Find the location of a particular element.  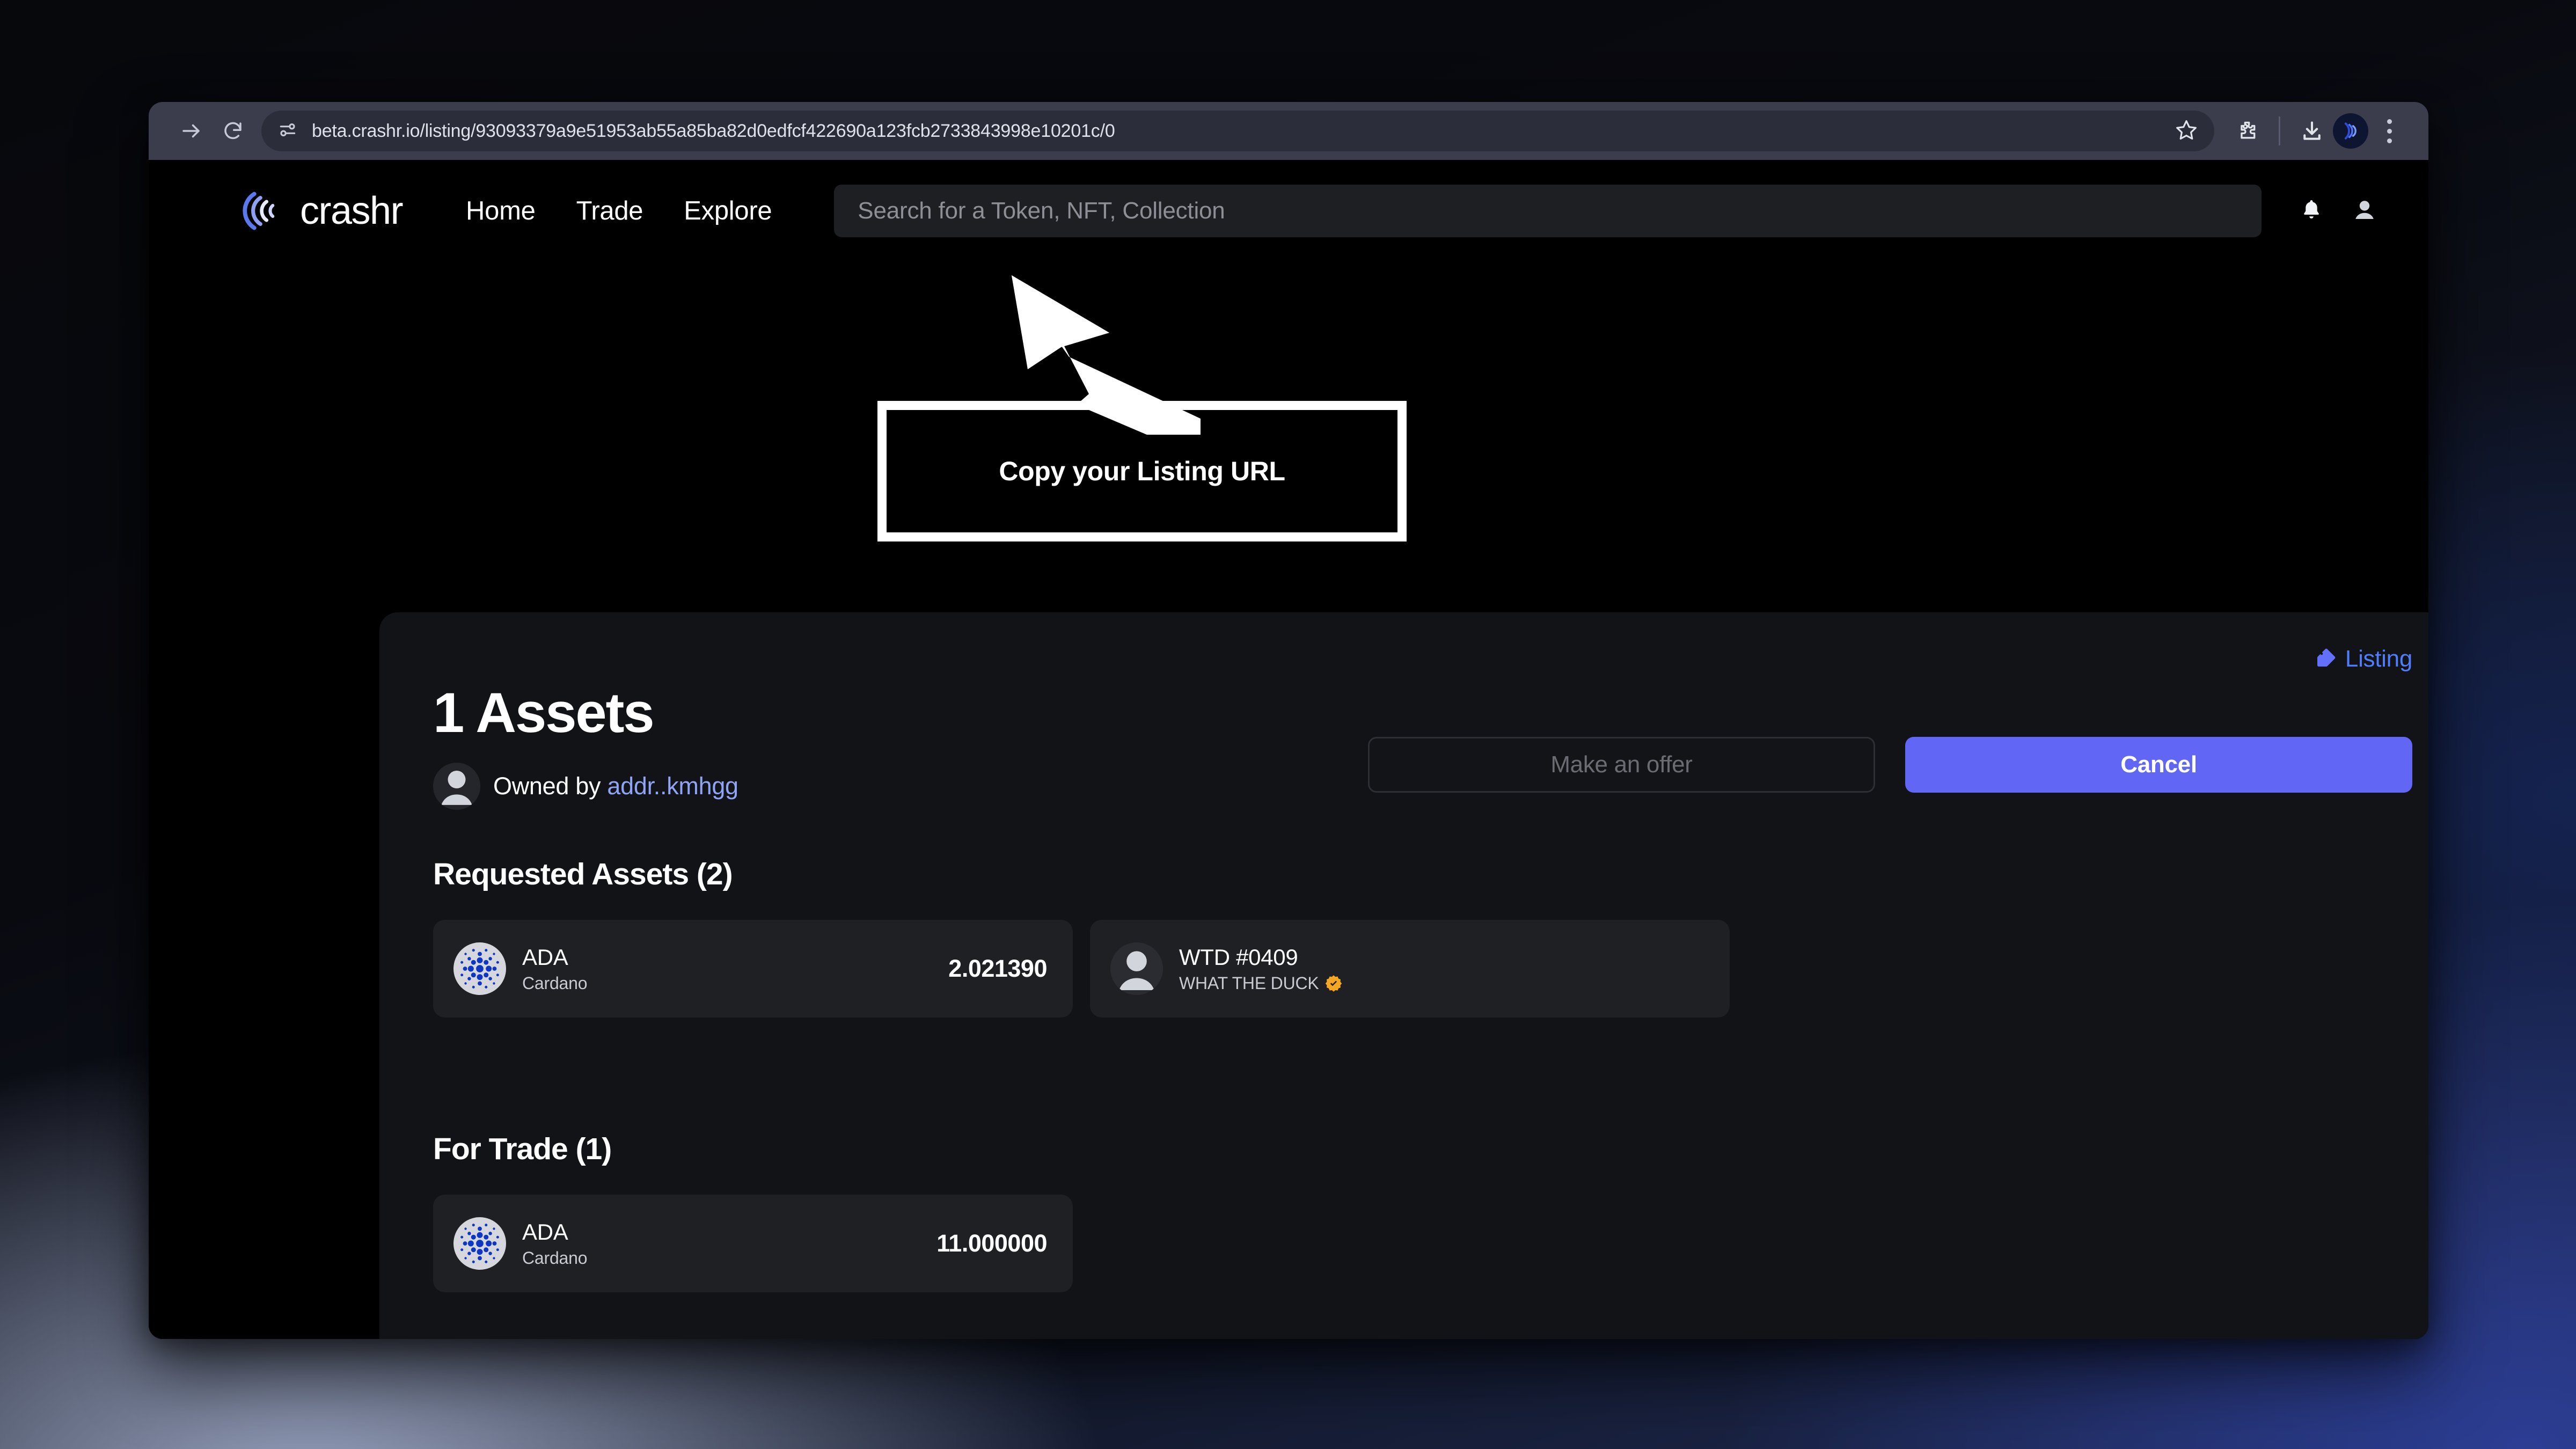

three-dot-menu-icon is located at coordinates (2389, 131).